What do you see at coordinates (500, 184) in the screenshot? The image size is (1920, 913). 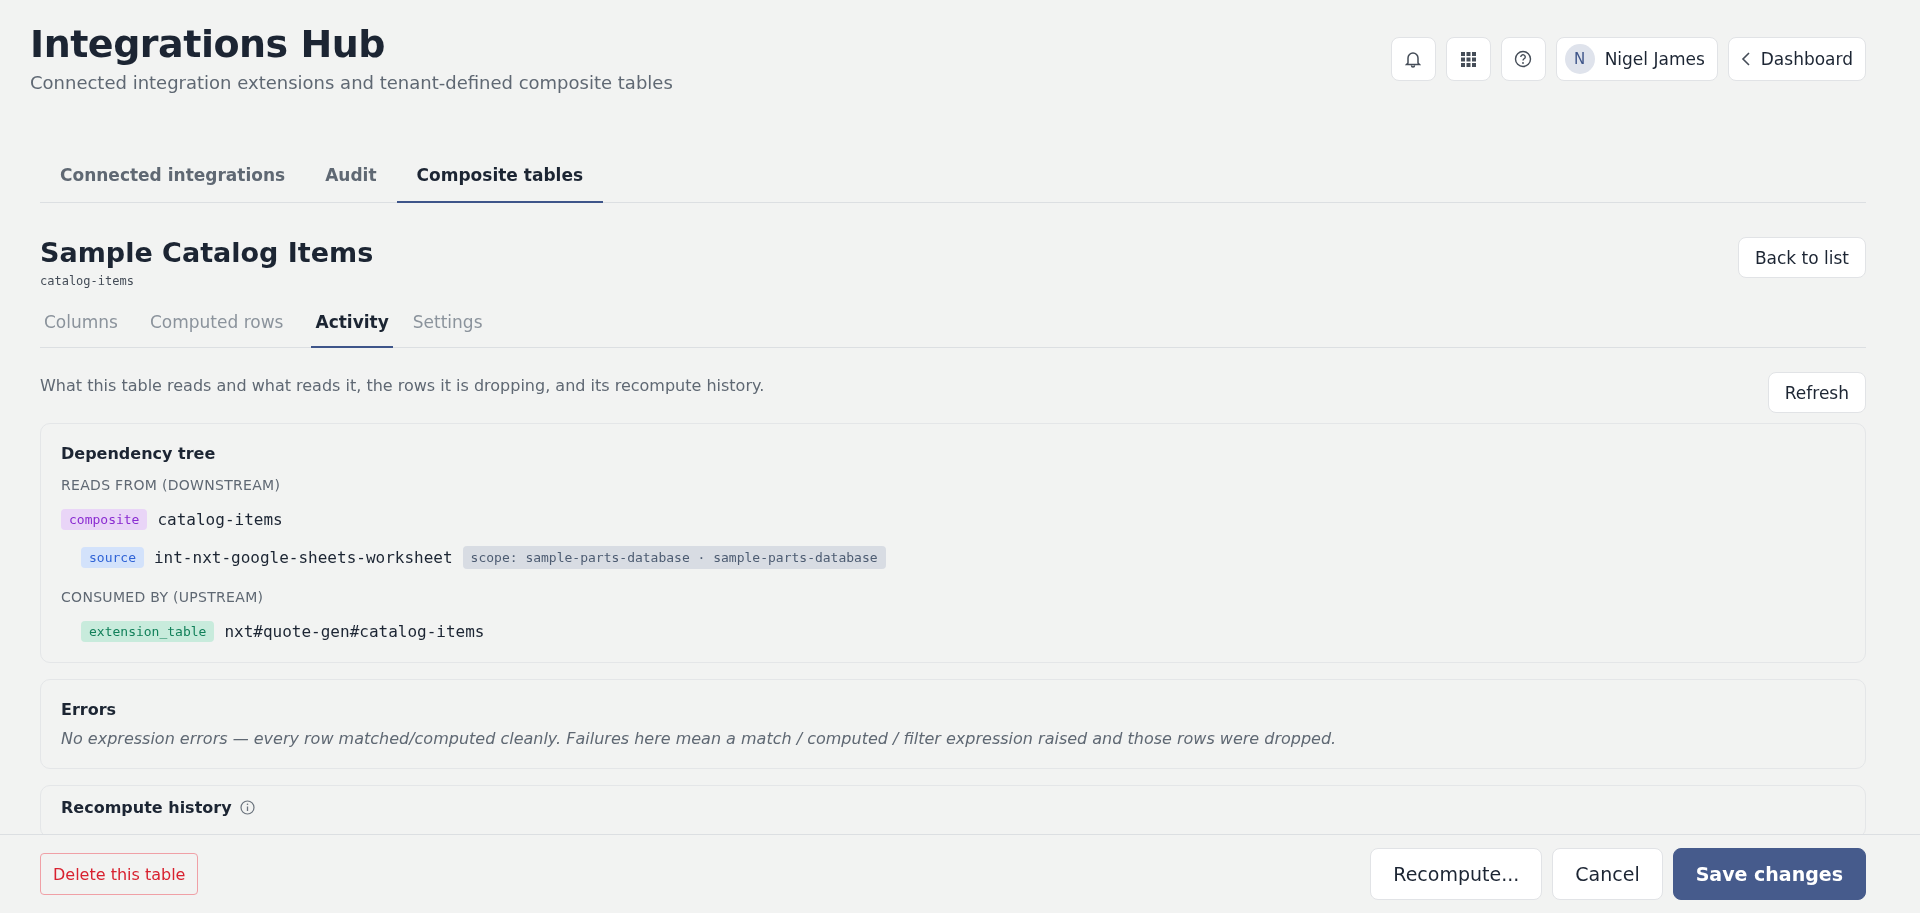 I see `tab: Composite tables` at bounding box center [500, 184].